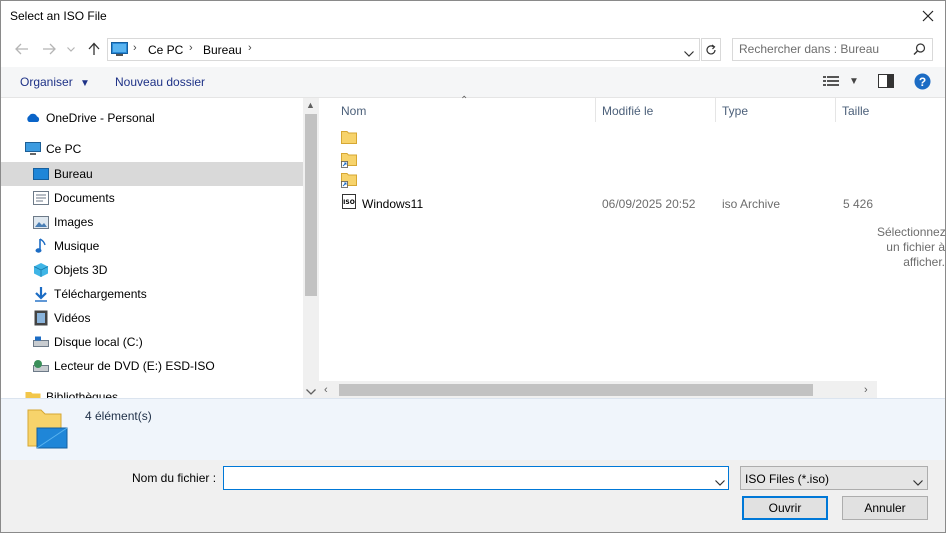 Image resolution: width=946 pixels, height=533 pixels. Describe the element at coordinates (855, 111) in the screenshot. I see `column-header-size: Taille` at that location.